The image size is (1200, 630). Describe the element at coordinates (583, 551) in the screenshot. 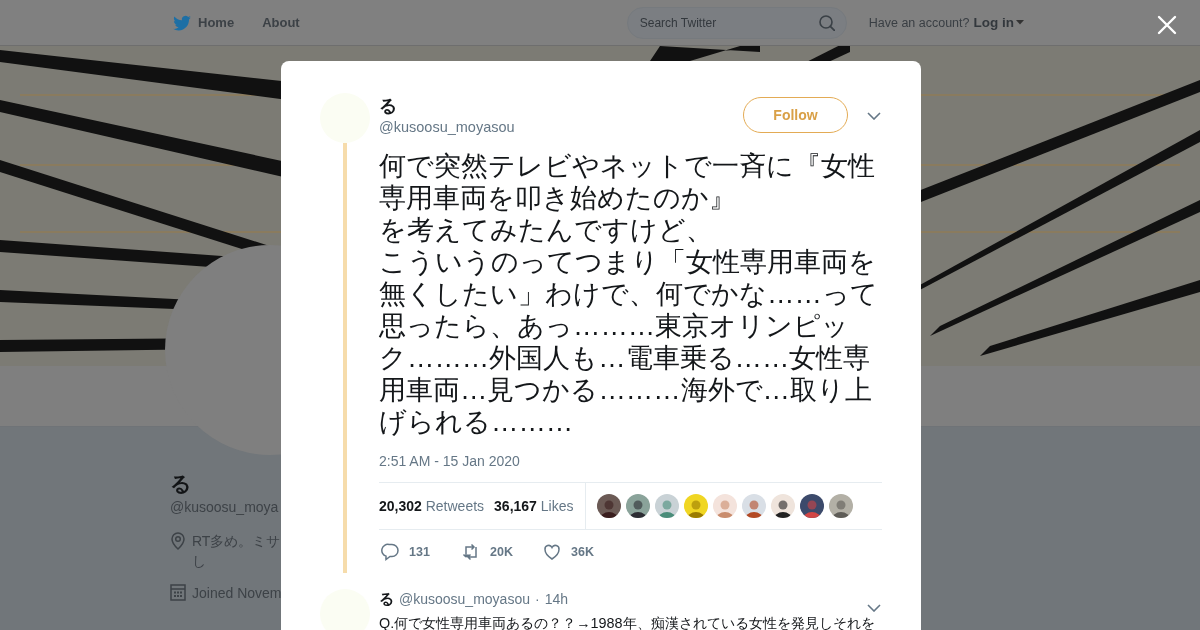

I see `action-button: 36K` at that location.